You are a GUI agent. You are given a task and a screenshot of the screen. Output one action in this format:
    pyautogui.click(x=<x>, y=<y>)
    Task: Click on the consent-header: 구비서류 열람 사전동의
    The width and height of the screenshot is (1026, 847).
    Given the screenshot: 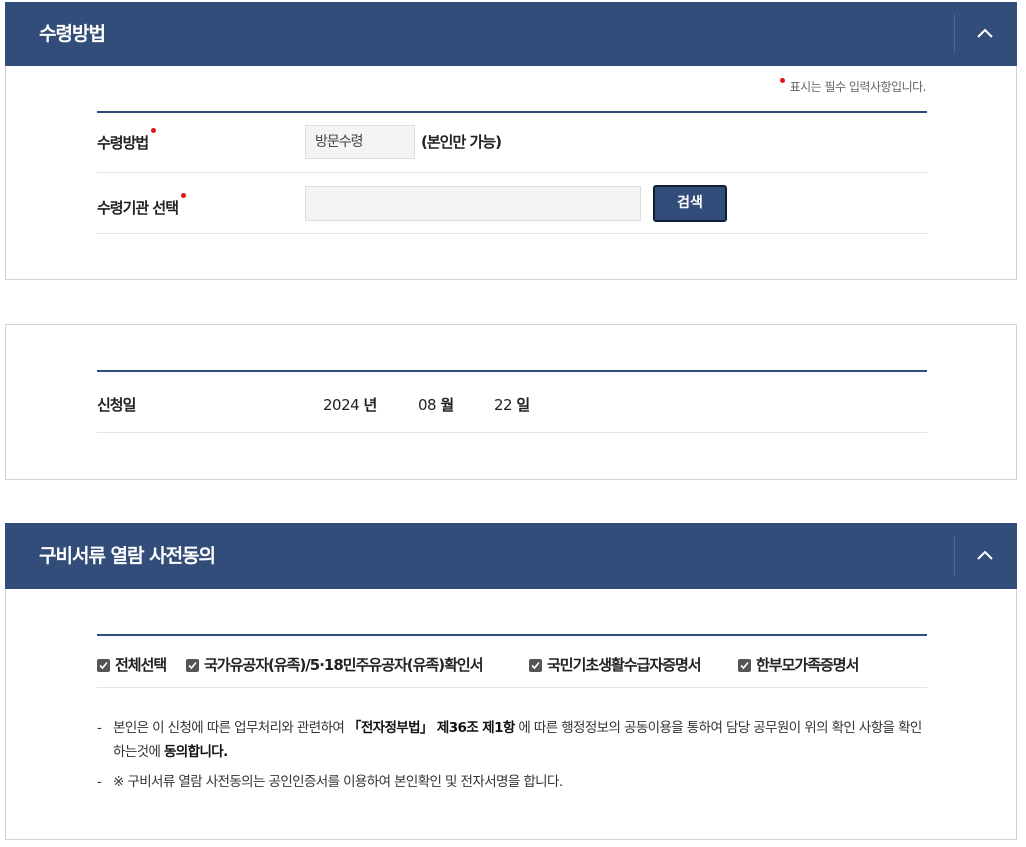 What is the action you would take?
    pyautogui.click(x=511, y=556)
    